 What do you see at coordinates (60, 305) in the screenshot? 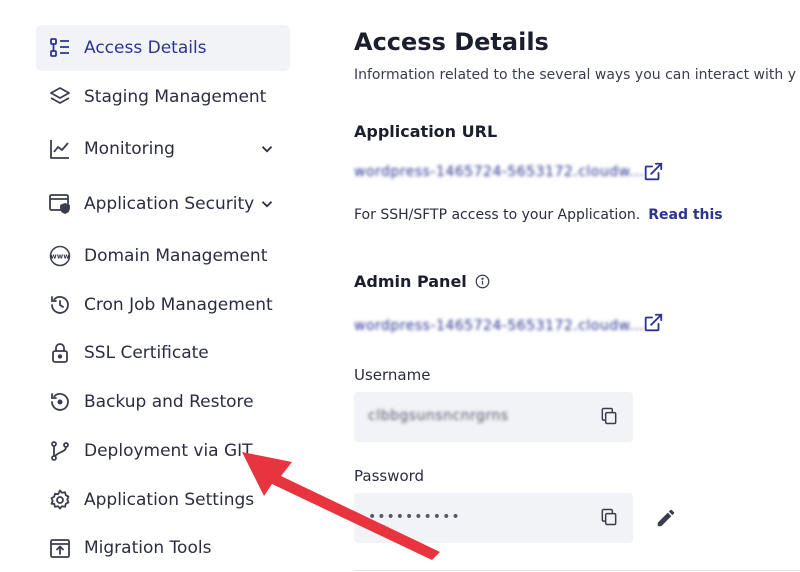
I see `history-clock-icon` at bounding box center [60, 305].